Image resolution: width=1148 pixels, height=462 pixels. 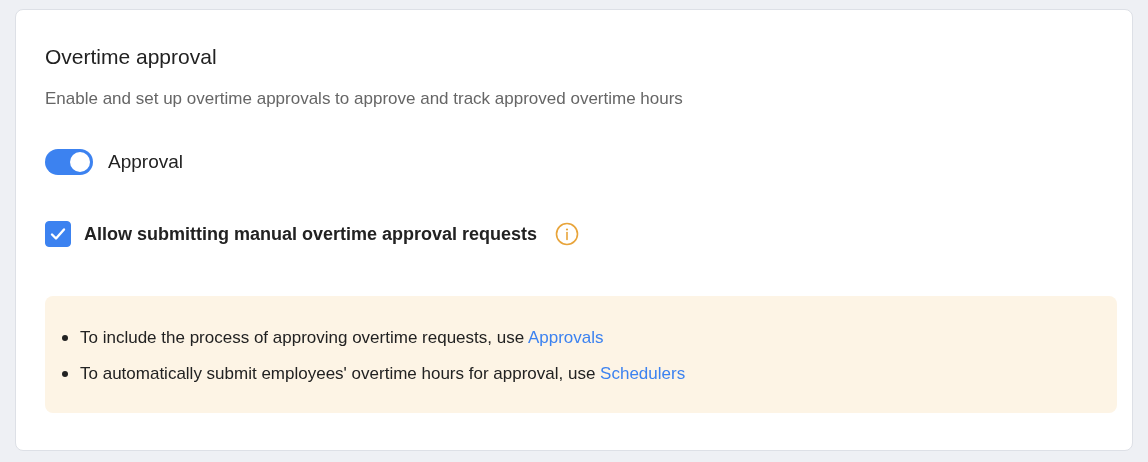 I want to click on section-title: Overtime approval, so click(x=131, y=57).